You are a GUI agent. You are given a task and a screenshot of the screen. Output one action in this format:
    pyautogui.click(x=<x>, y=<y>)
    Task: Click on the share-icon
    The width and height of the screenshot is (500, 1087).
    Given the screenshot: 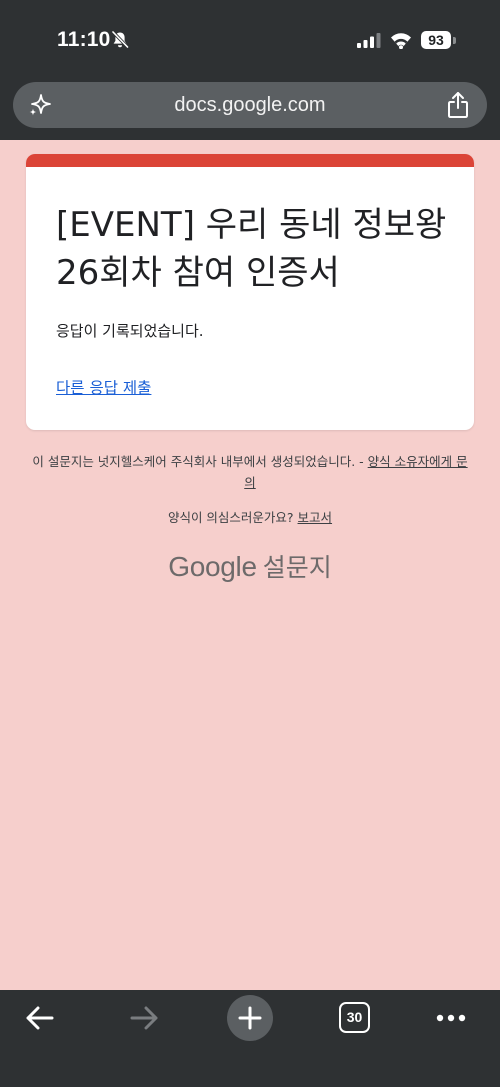 What is the action you would take?
    pyautogui.click(x=458, y=105)
    